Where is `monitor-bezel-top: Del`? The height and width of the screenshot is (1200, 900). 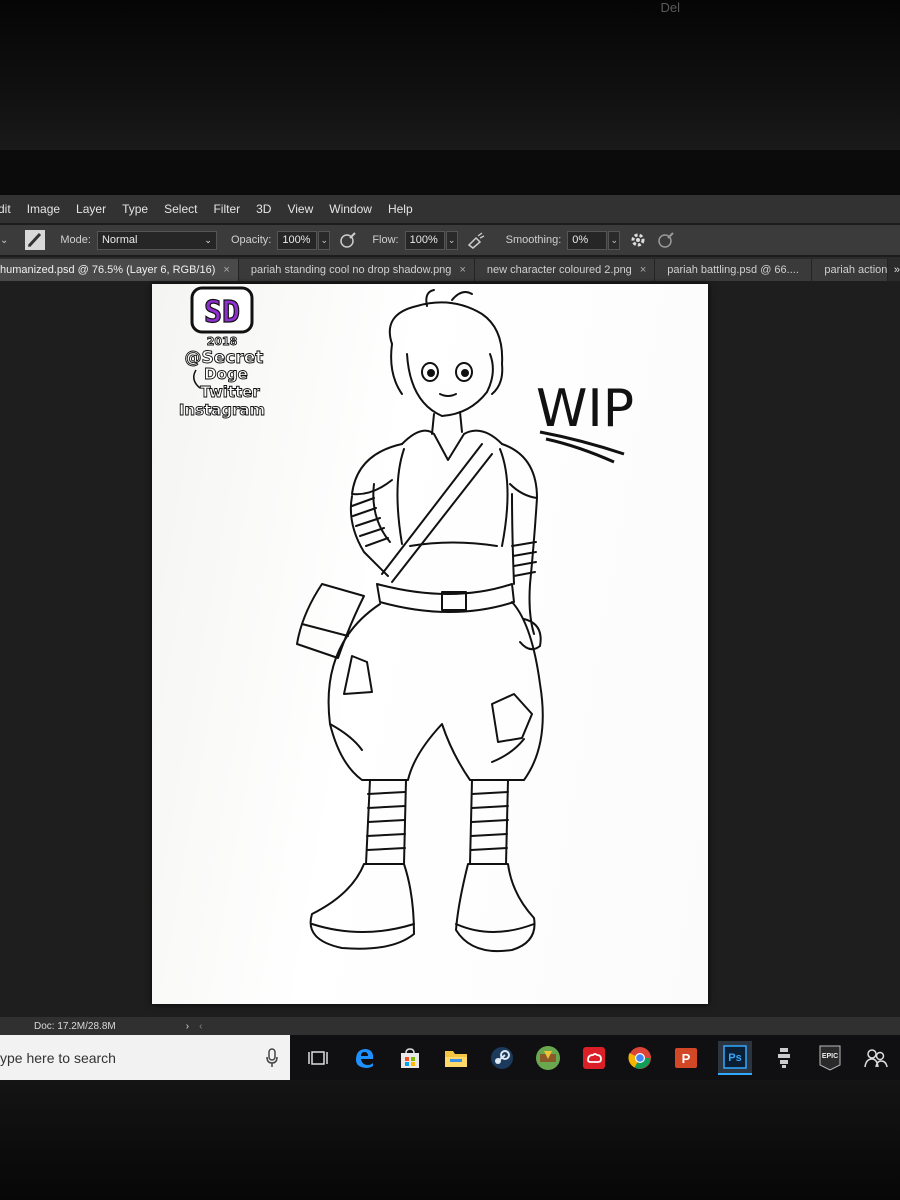
monitor-bezel-top: Del is located at coordinates (450, 75).